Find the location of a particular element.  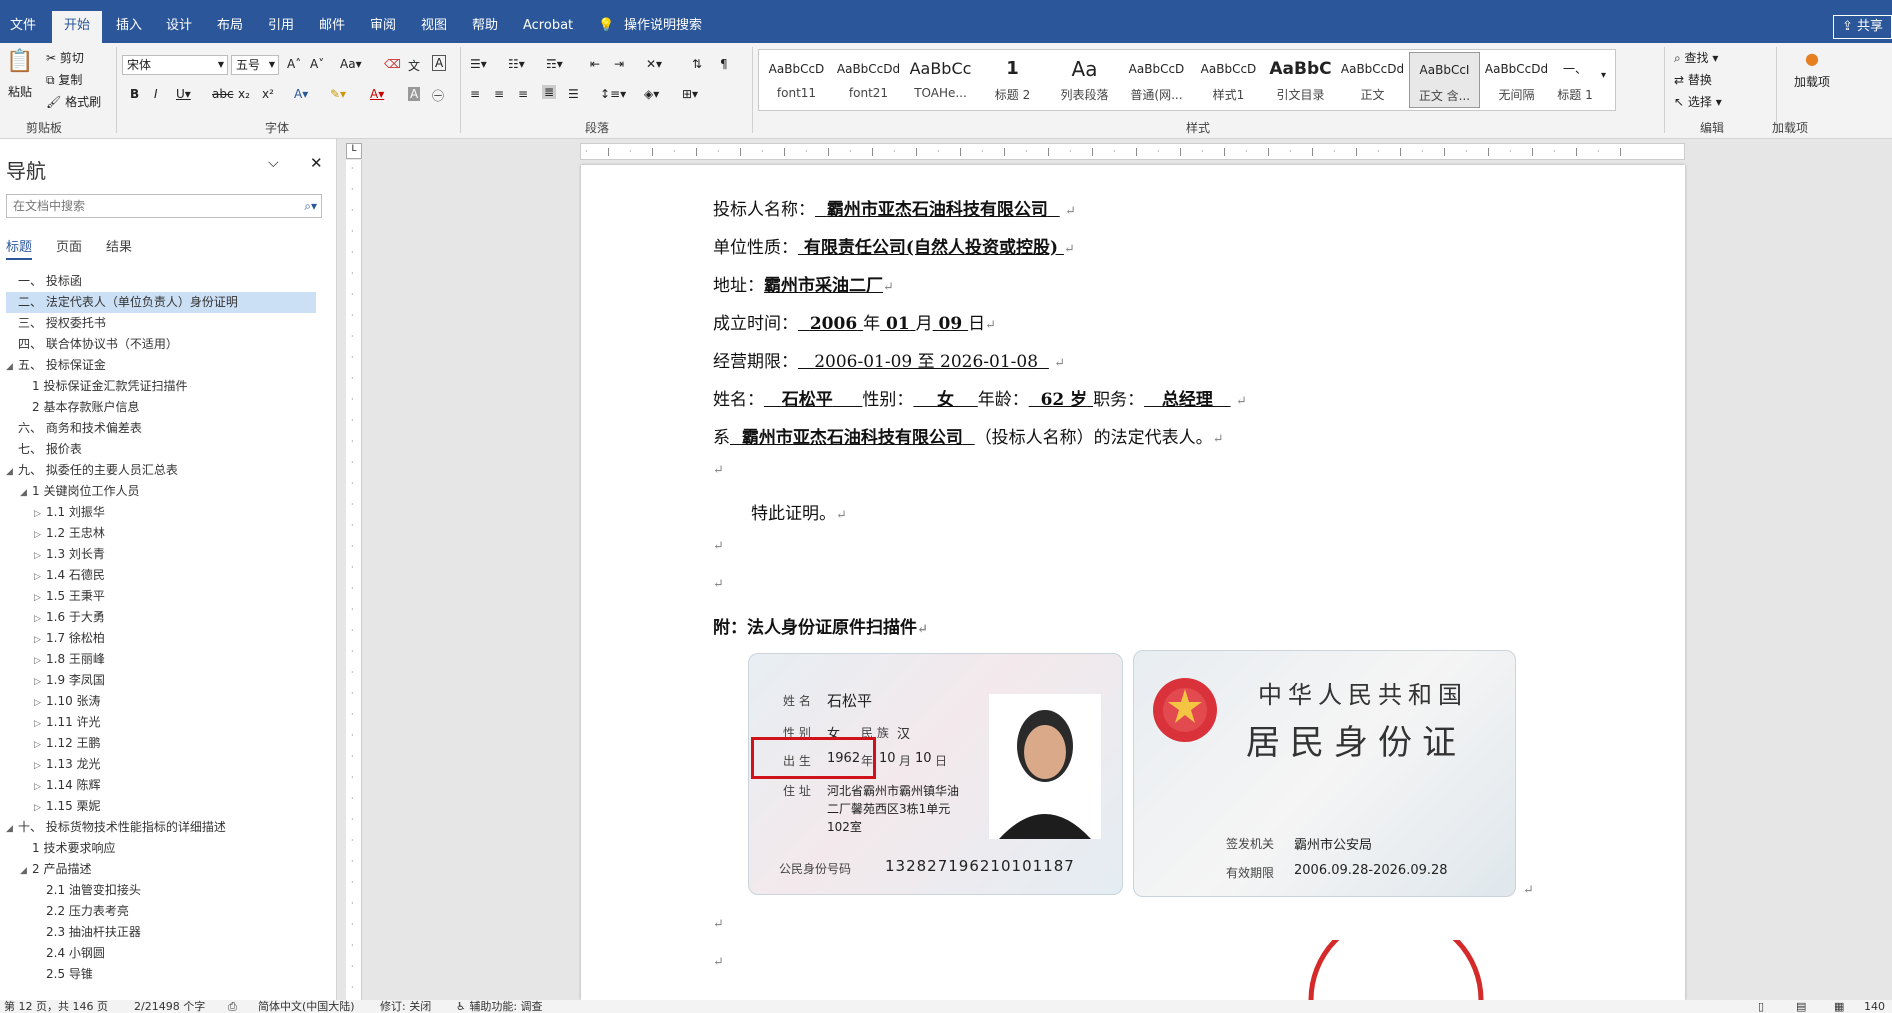

style-heading-2: 1 标题 2 is located at coordinates (1012, 80).